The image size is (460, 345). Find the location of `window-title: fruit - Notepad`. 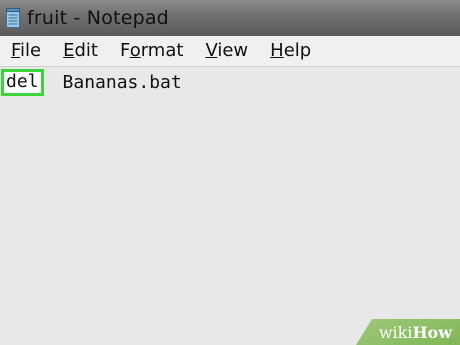

window-title: fruit - Notepad is located at coordinates (98, 18).